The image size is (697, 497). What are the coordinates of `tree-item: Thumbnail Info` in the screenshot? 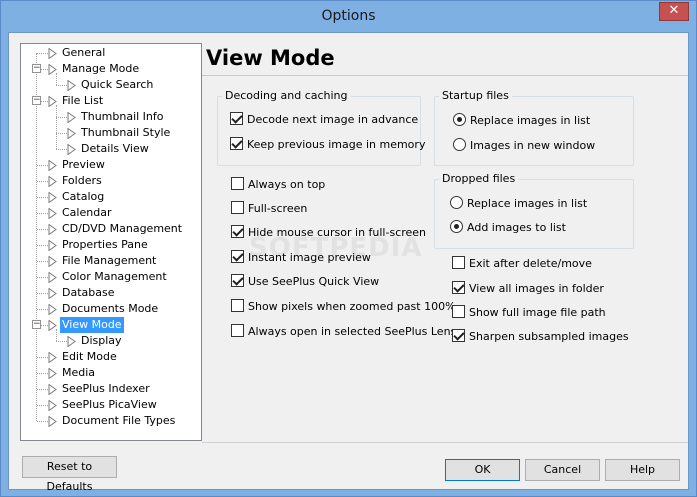 It's located at (111, 117).